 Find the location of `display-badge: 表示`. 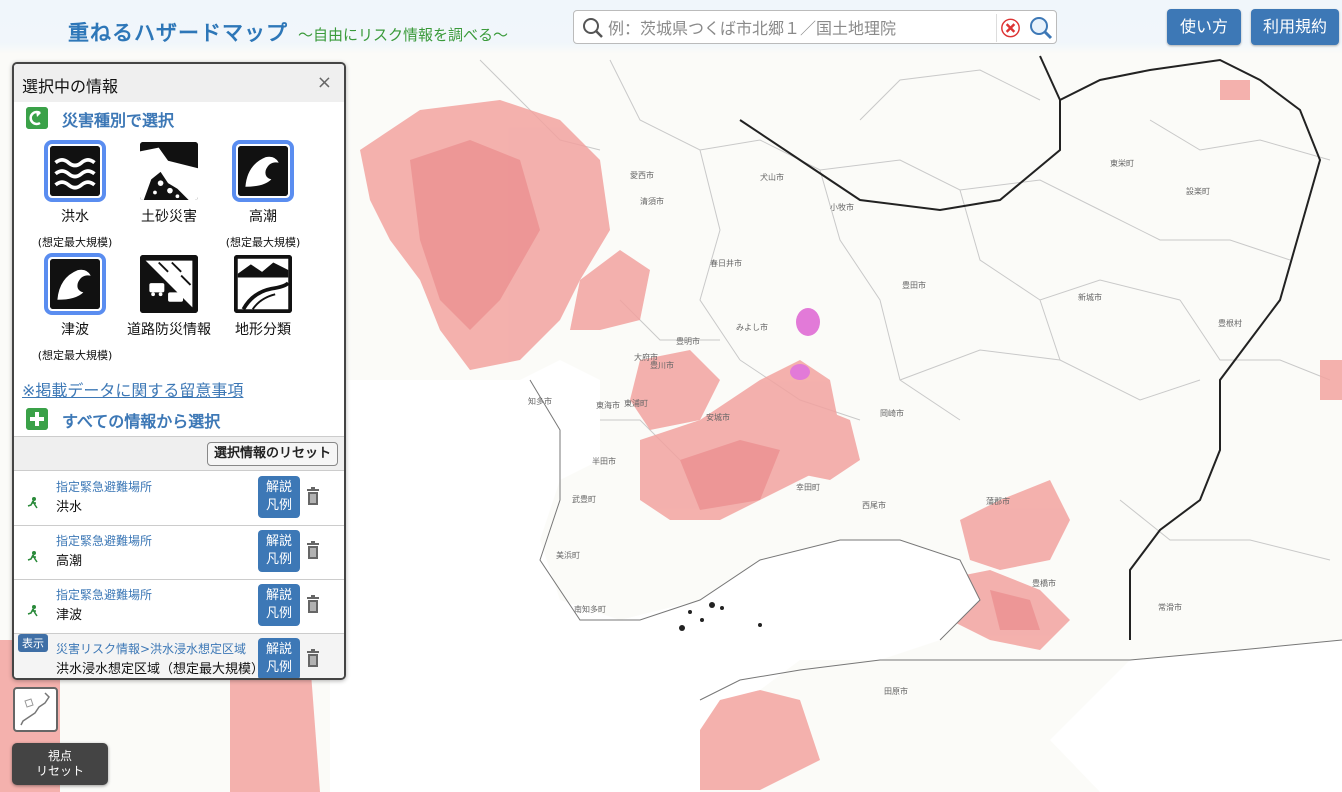

display-badge: 表示 is located at coordinates (33, 643).